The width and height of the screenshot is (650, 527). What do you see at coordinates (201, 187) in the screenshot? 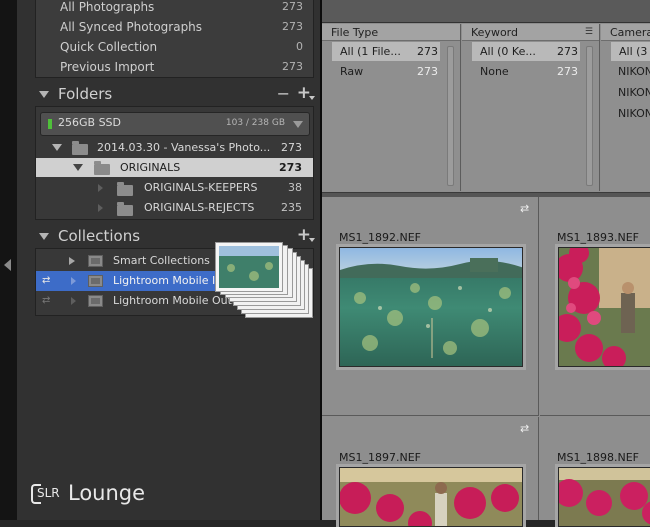
I see `folder-label: ORIGINALS-KEEPERS` at bounding box center [201, 187].